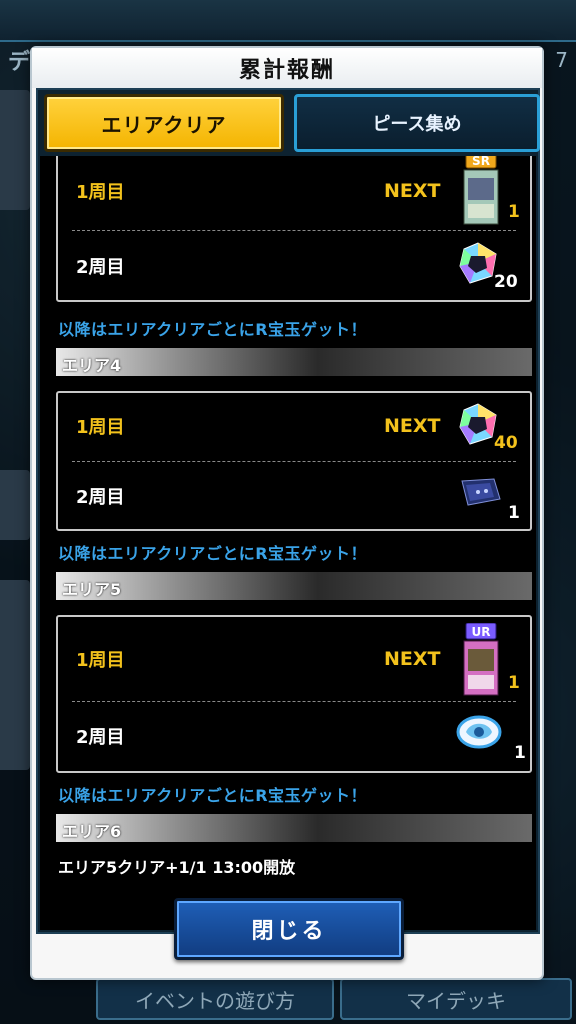 The image size is (576, 1024). I want to click on reward-quantity: 20, so click(506, 282).